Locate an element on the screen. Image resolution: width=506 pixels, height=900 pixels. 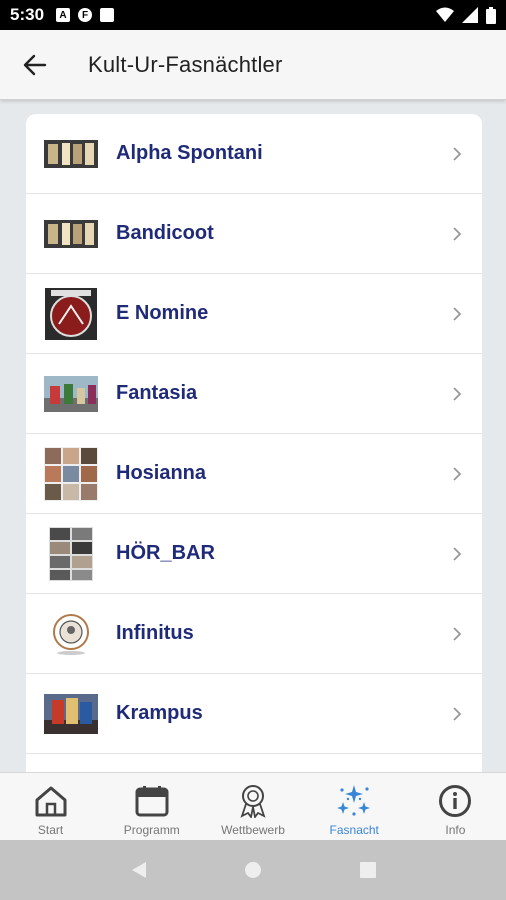
nav-info: Info is located at coordinates (455, 806).